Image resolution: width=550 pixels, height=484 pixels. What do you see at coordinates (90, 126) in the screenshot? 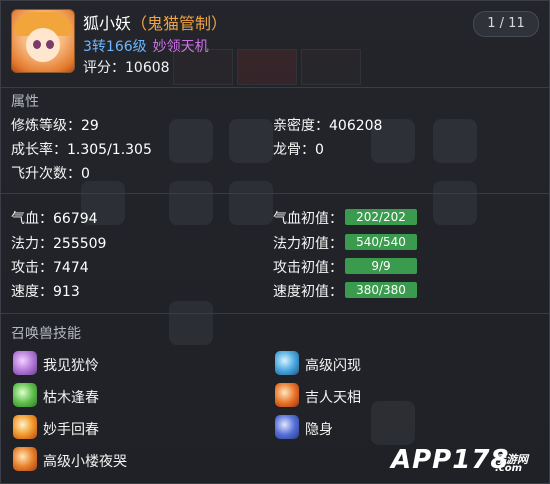
I see `attr-value: 29` at bounding box center [90, 126].